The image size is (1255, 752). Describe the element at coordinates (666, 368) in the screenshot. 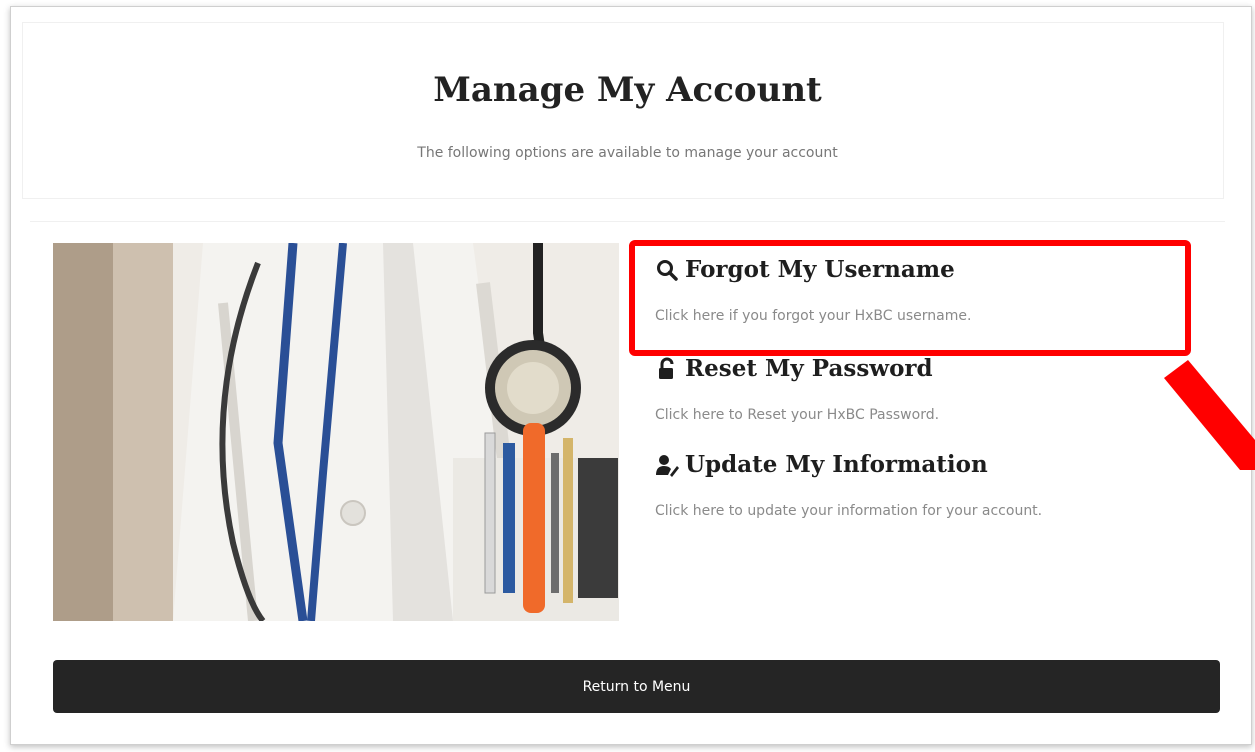

I see `unlock-icon` at that location.